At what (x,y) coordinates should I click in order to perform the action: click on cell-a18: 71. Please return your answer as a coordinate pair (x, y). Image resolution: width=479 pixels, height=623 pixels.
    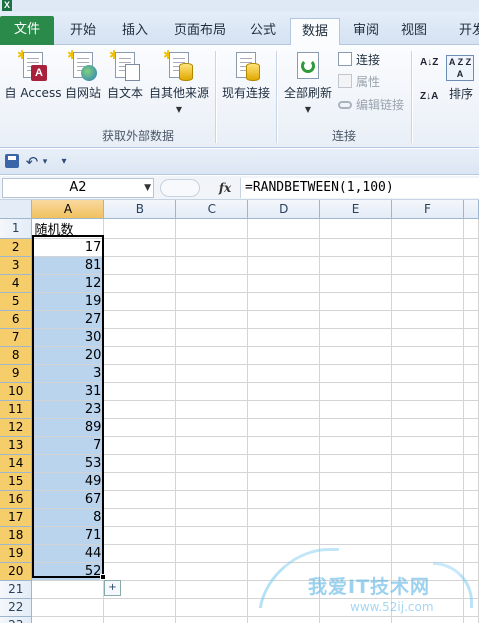
    Looking at the image, I should click on (68, 535).